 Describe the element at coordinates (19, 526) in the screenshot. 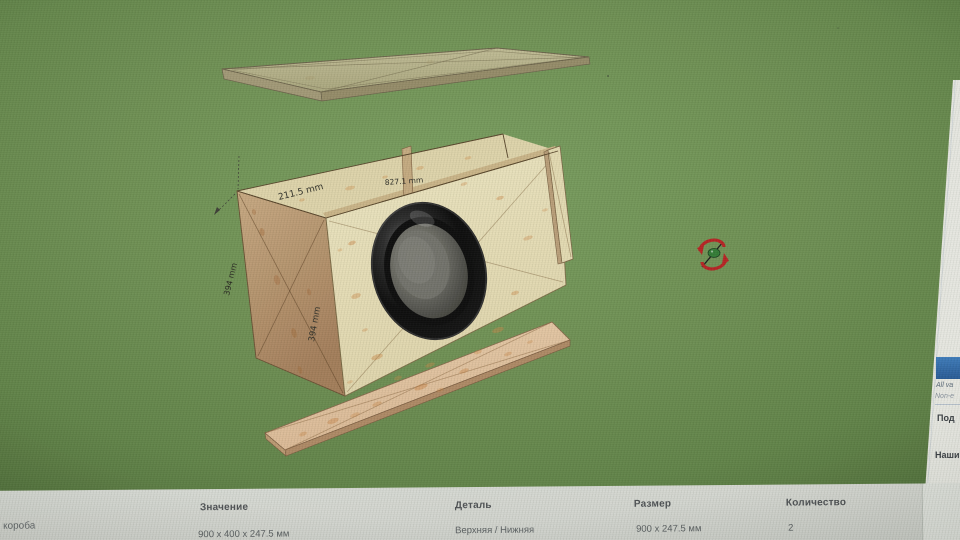

I see `row-label: короба` at that location.